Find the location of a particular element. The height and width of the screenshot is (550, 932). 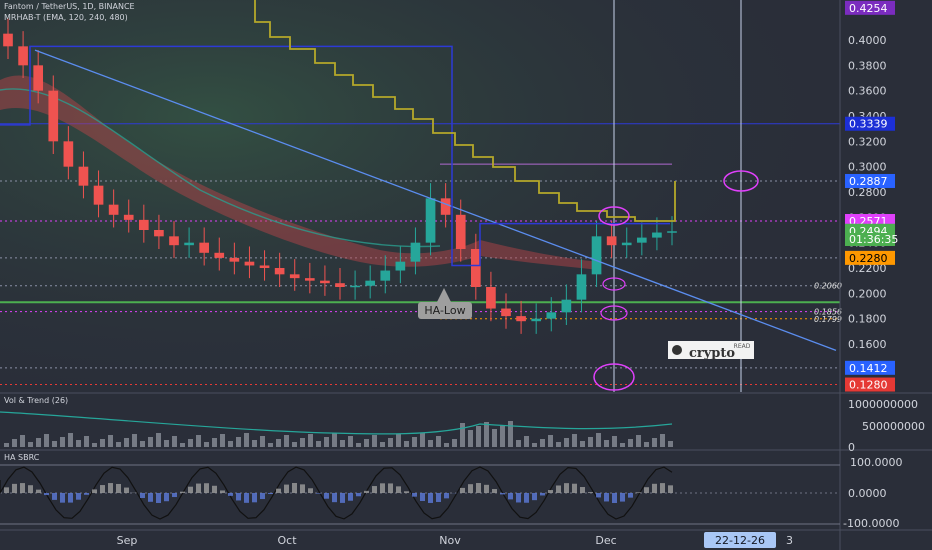

symbol-legend: Fantom / TetherUS, 1D, BINANCE is located at coordinates (69, 6).